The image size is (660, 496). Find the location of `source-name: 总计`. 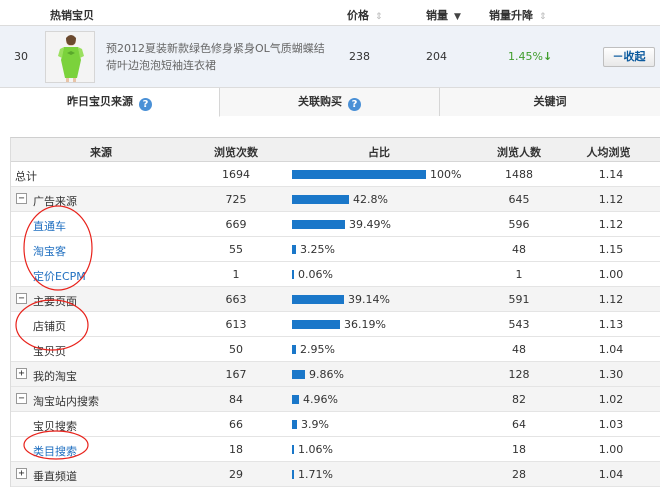

source-name: 总计 is located at coordinates (26, 176).